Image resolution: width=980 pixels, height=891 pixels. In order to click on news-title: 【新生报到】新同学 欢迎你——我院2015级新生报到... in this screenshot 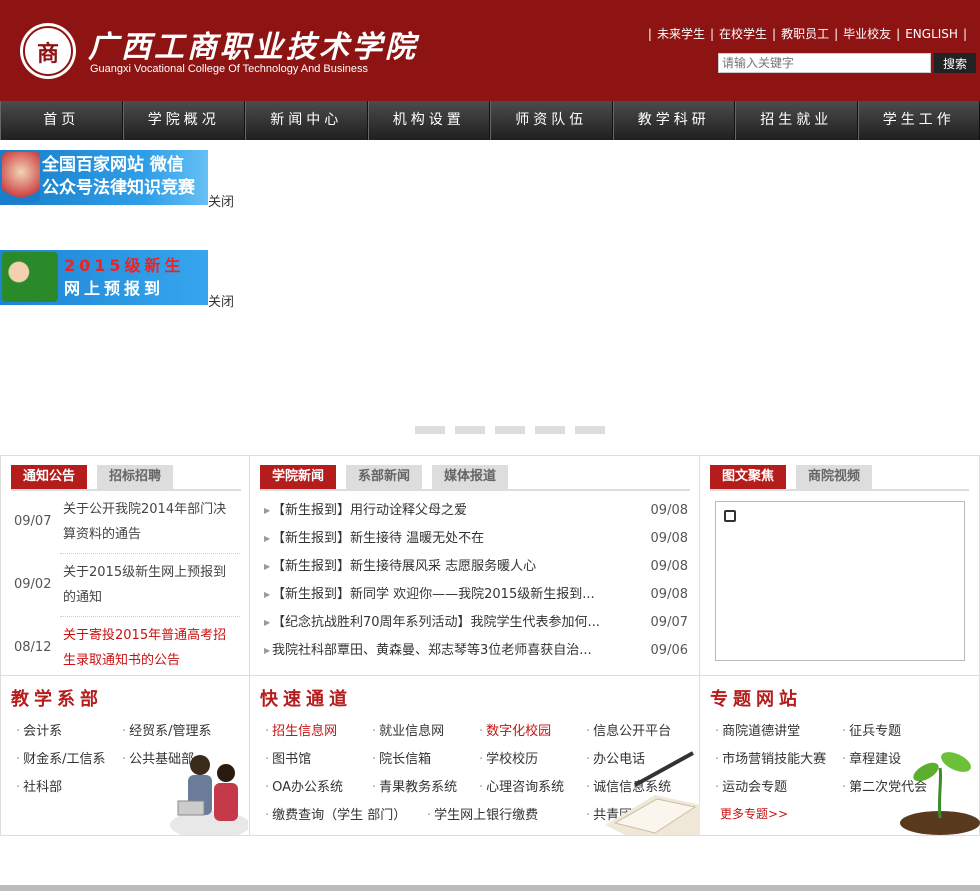, I will do `click(449, 595)`.